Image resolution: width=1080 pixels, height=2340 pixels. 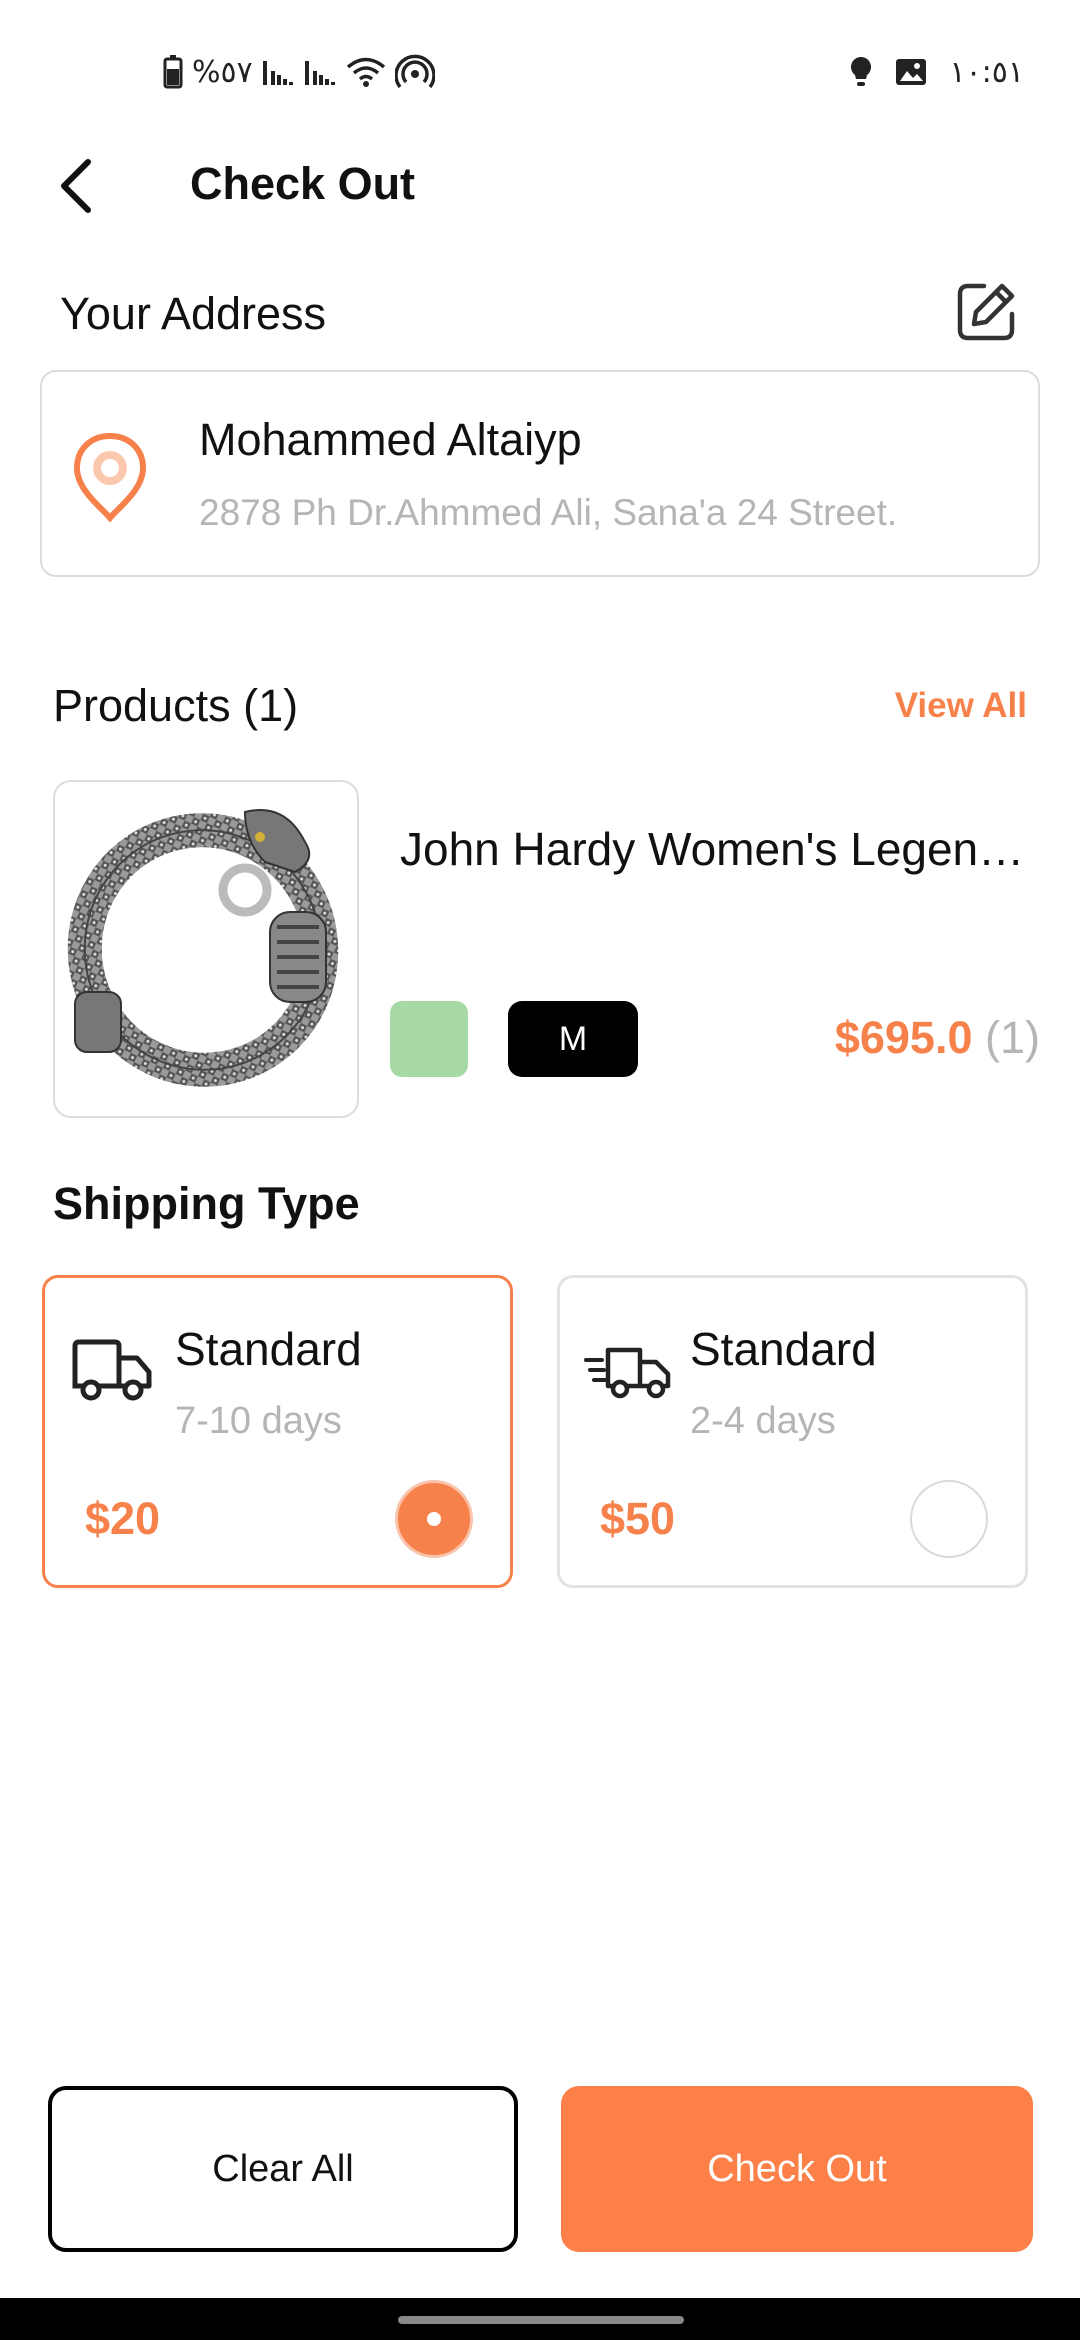 I want to click on truck-icon, so click(x=112, y=1370).